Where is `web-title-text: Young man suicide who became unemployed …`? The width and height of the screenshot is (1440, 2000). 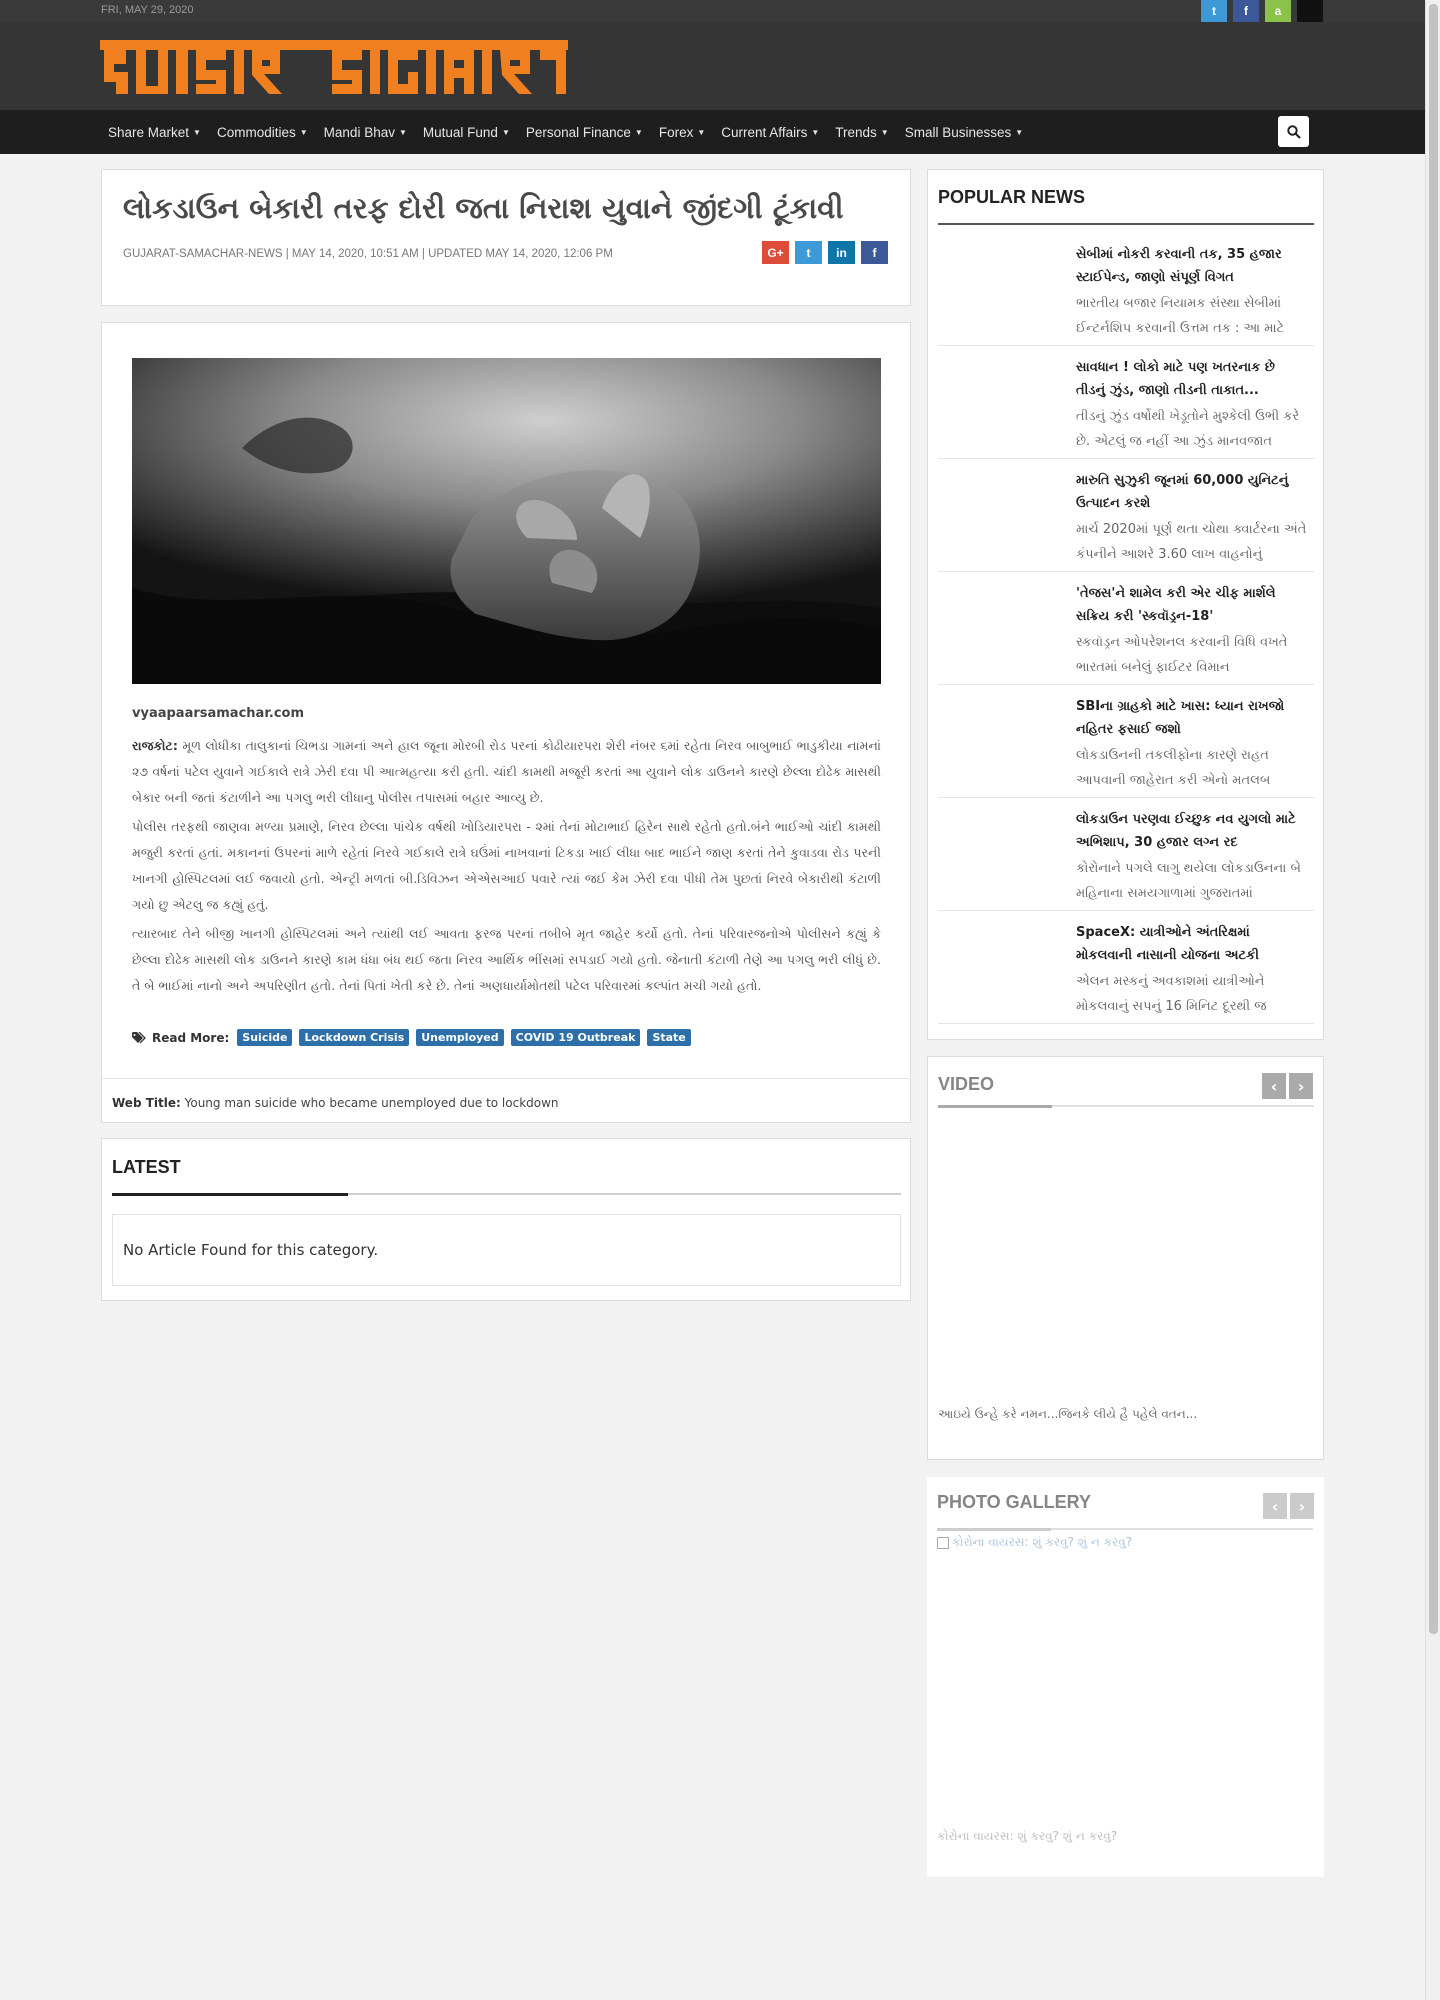
web-title-text: Young man suicide who became unemployed … is located at coordinates (369, 1103).